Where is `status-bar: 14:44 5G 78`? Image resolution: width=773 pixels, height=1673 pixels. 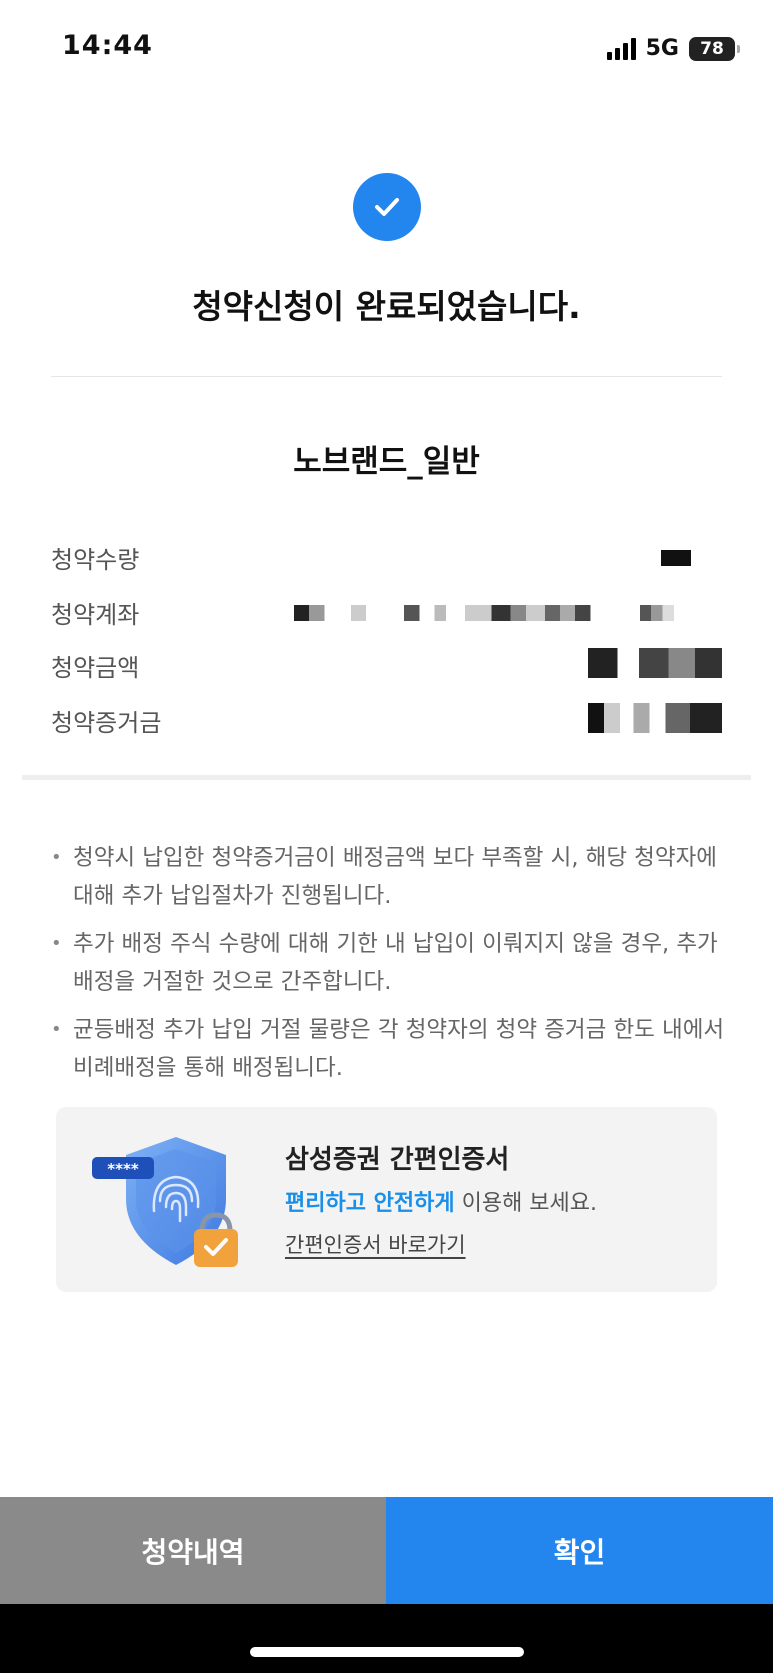
status-bar: 14:44 5G 78 is located at coordinates (386, 50).